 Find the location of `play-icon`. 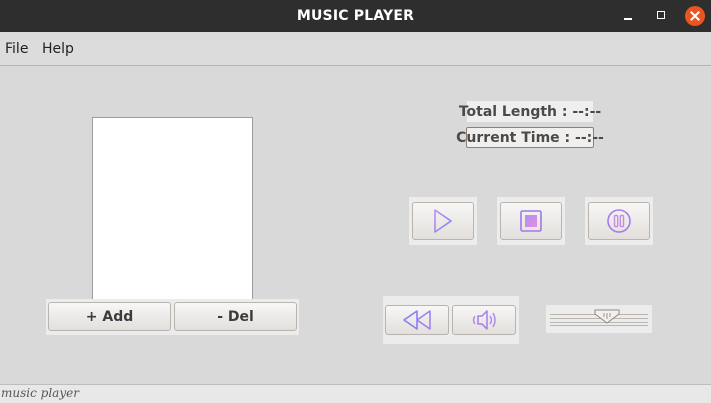

play-icon is located at coordinates (443, 221).